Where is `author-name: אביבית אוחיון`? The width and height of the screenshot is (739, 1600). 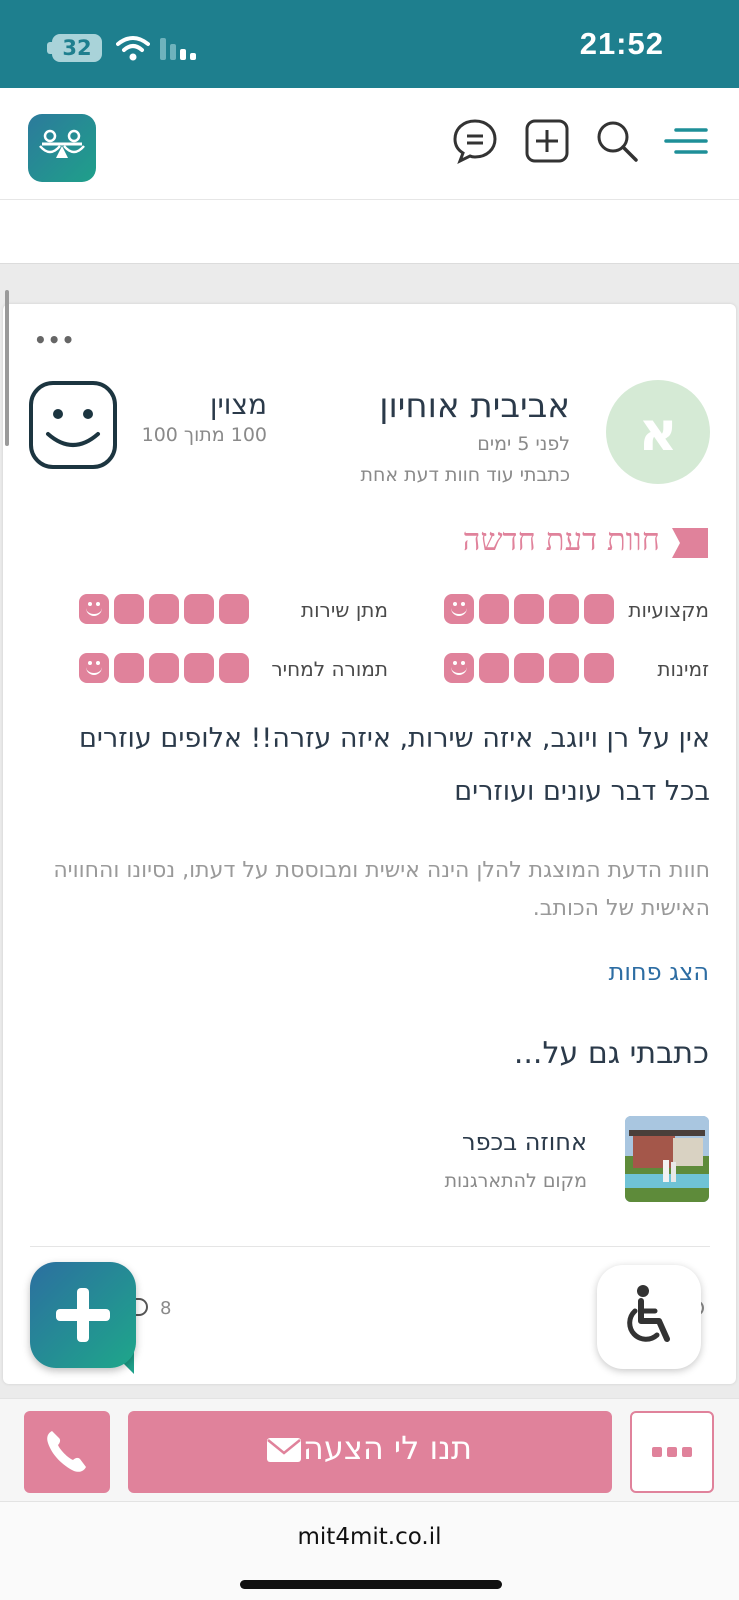
author-name: אביבית אוחיון is located at coordinates (474, 406).